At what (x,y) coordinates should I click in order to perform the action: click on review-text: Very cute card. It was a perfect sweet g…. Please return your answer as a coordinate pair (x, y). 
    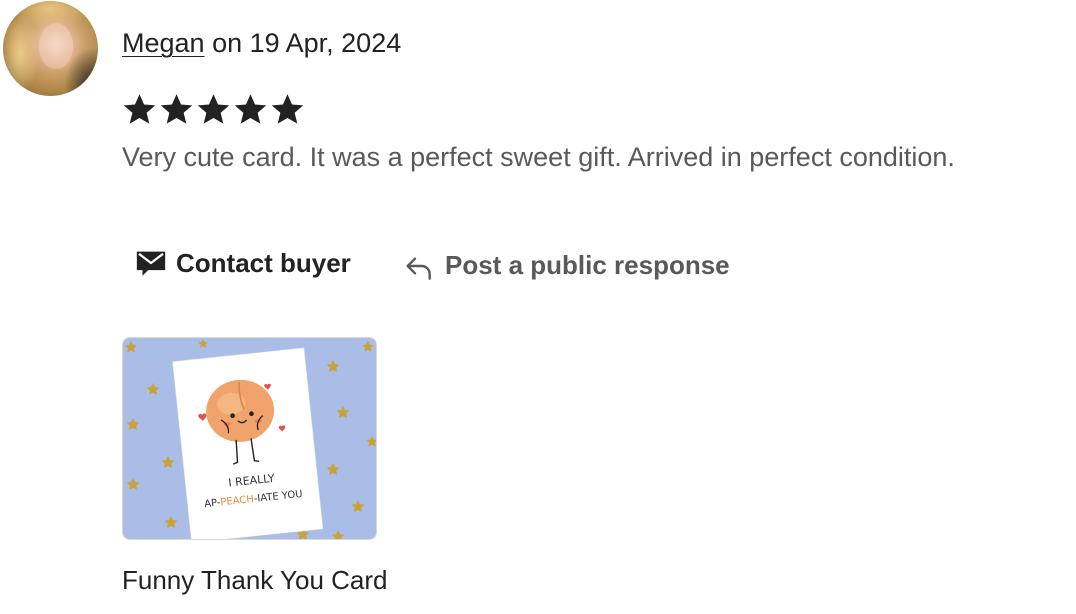
    Looking at the image, I should click on (538, 157).